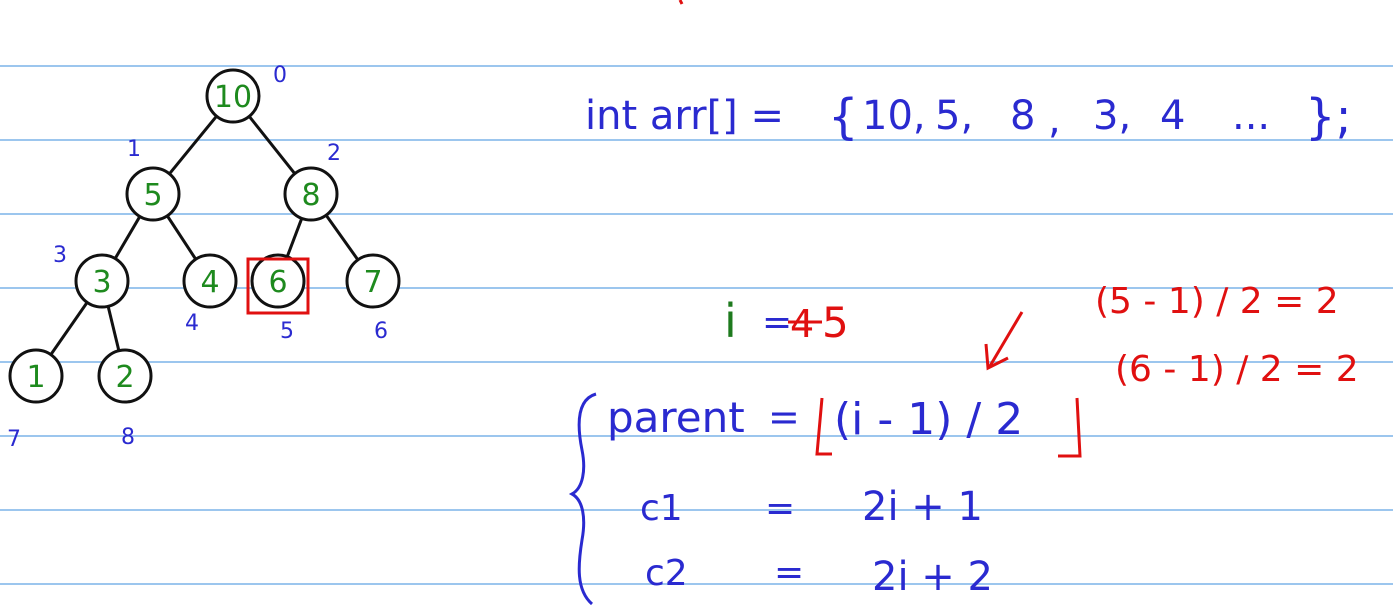  What do you see at coordinates (661, 508) in the screenshot?
I see `c1-label: c1` at bounding box center [661, 508].